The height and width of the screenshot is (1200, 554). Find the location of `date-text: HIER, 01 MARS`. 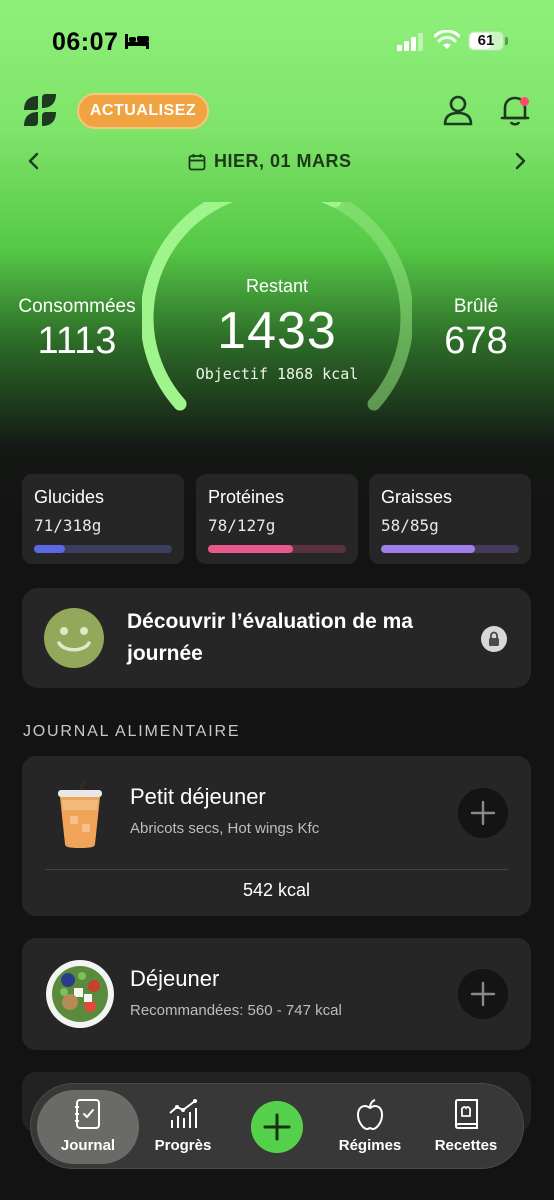

date-text: HIER, 01 MARS is located at coordinates (283, 161).